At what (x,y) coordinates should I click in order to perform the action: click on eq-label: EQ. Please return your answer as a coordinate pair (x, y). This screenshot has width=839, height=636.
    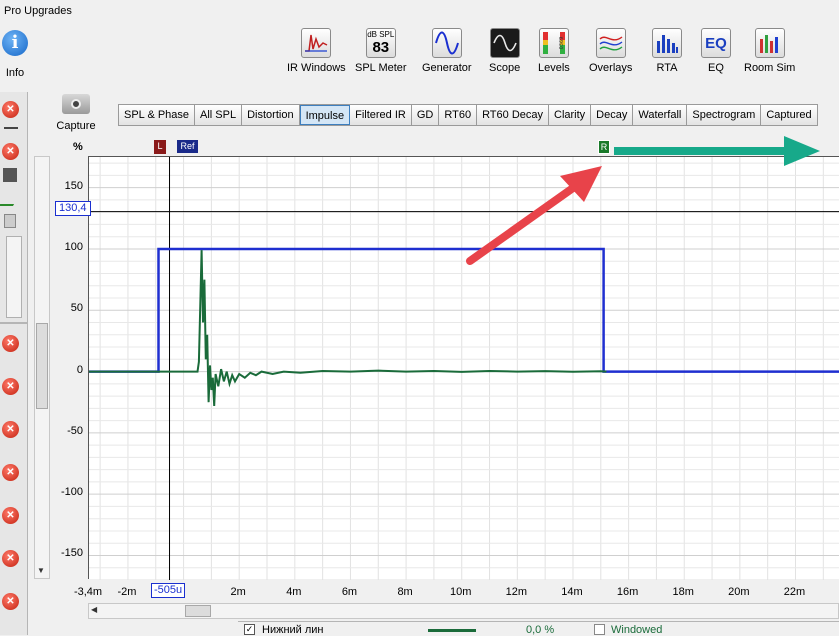
    Looking at the image, I should click on (716, 68).